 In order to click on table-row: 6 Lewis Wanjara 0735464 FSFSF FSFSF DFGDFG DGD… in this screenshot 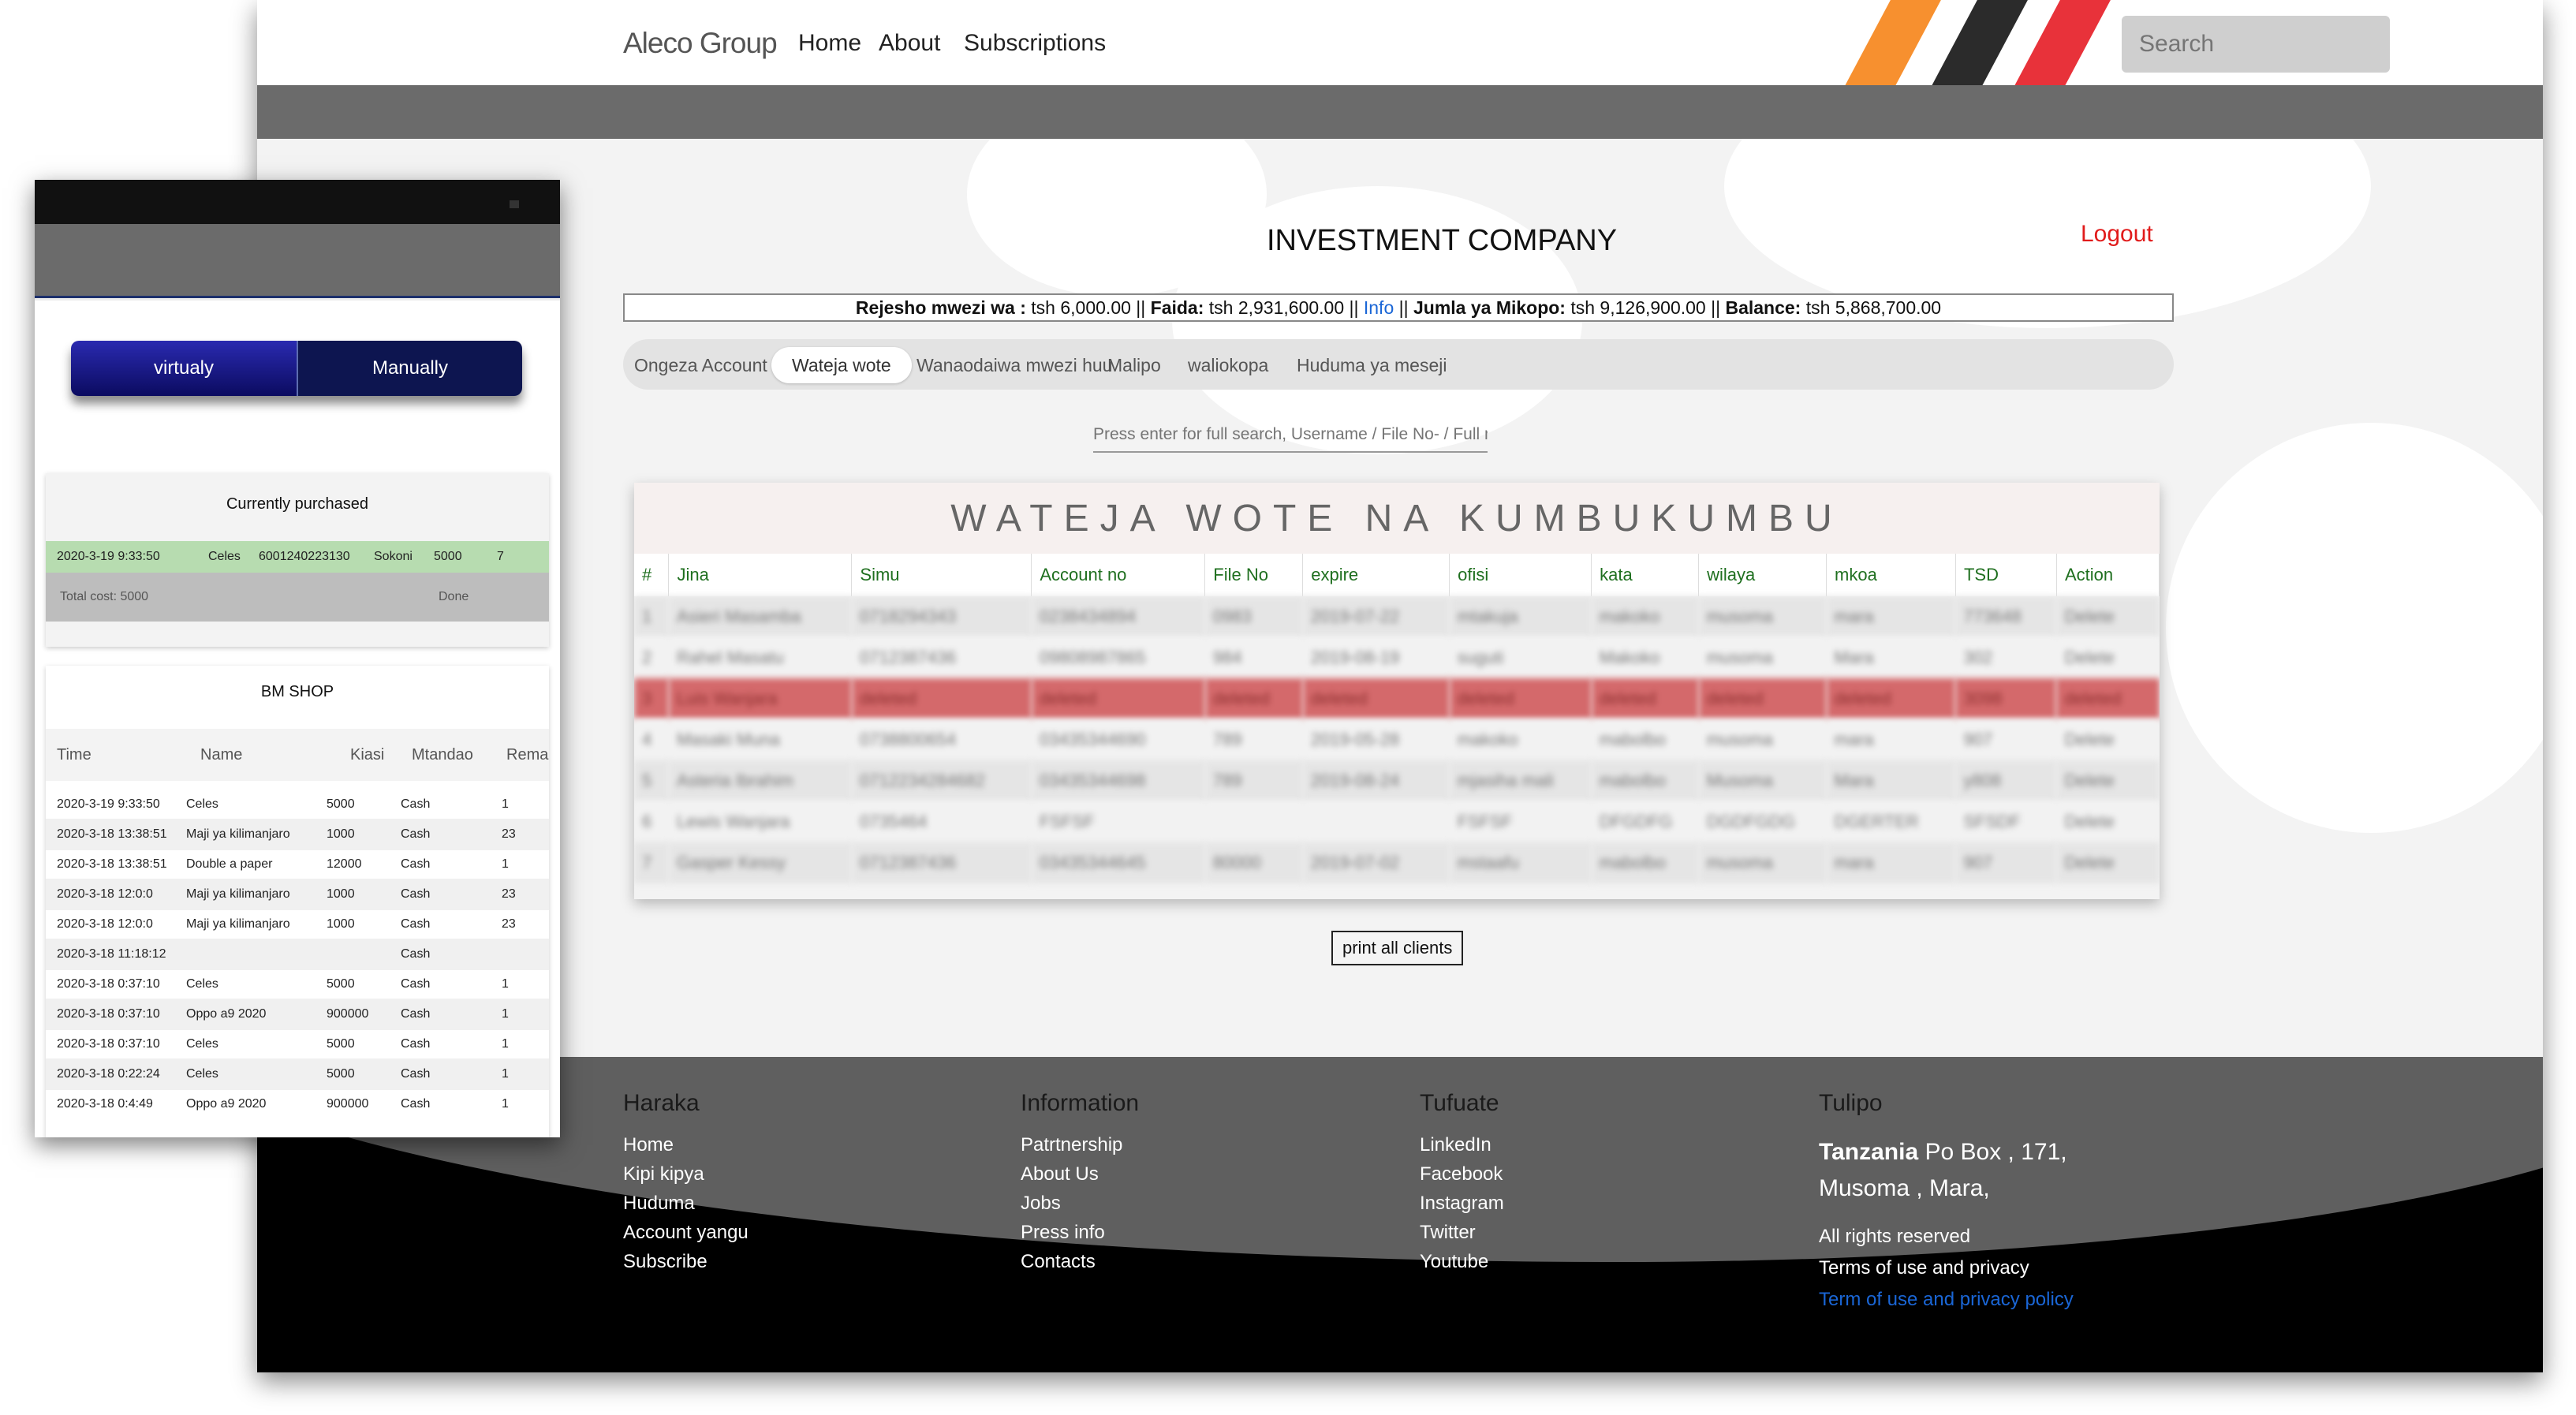, I will do `click(1397, 821)`.